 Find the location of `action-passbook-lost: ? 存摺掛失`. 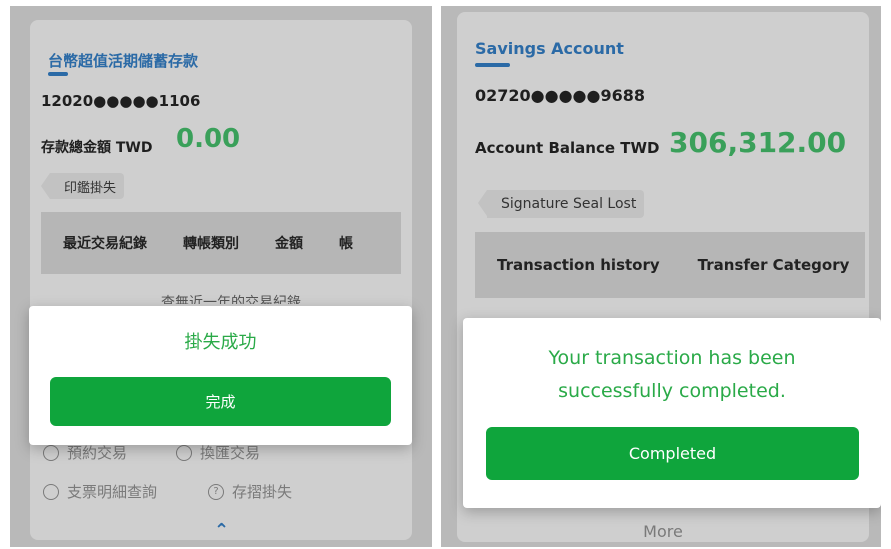

action-passbook-lost: ? 存摺掛失 is located at coordinates (250, 491).